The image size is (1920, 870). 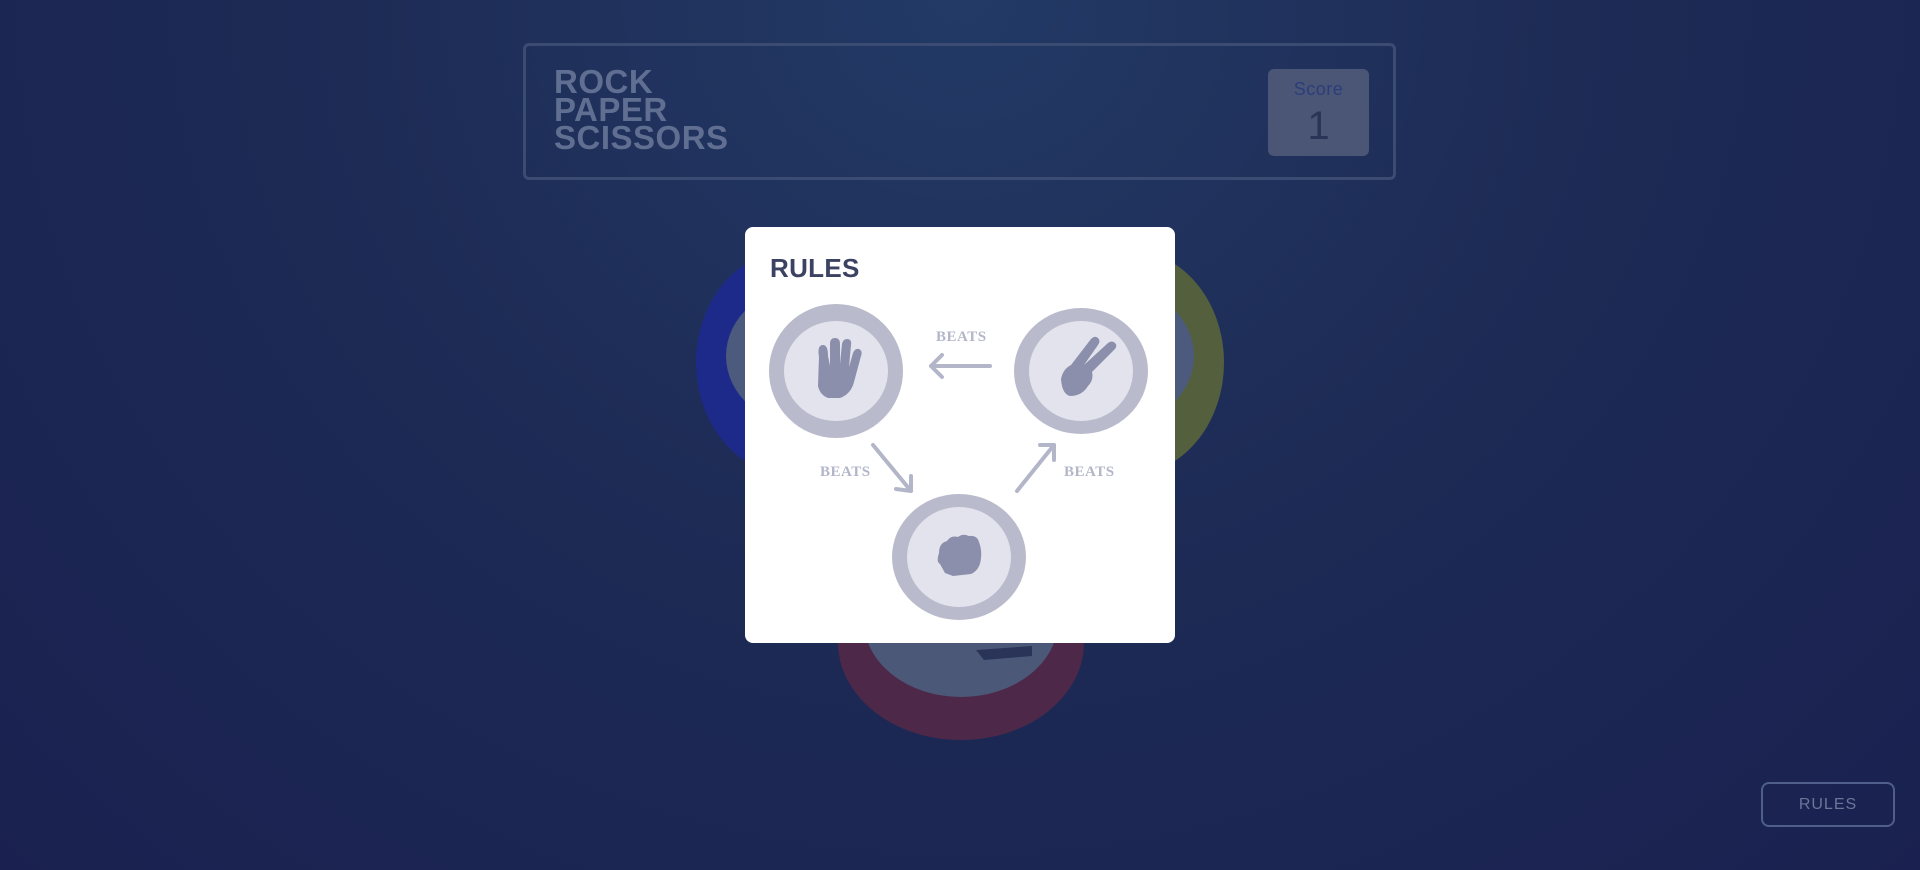 I want to click on rules-modal: RULES BEATS BEATS BEATS, so click(x=960, y=435).